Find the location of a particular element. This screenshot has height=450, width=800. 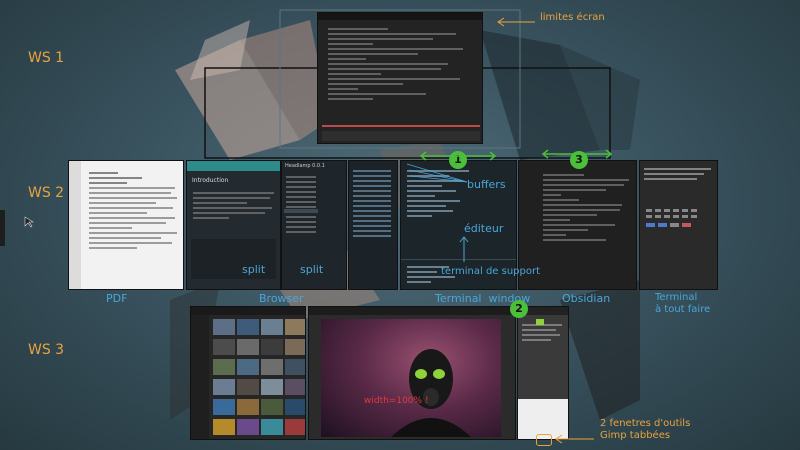

code-pane-window is located at coordinates (373, 225).